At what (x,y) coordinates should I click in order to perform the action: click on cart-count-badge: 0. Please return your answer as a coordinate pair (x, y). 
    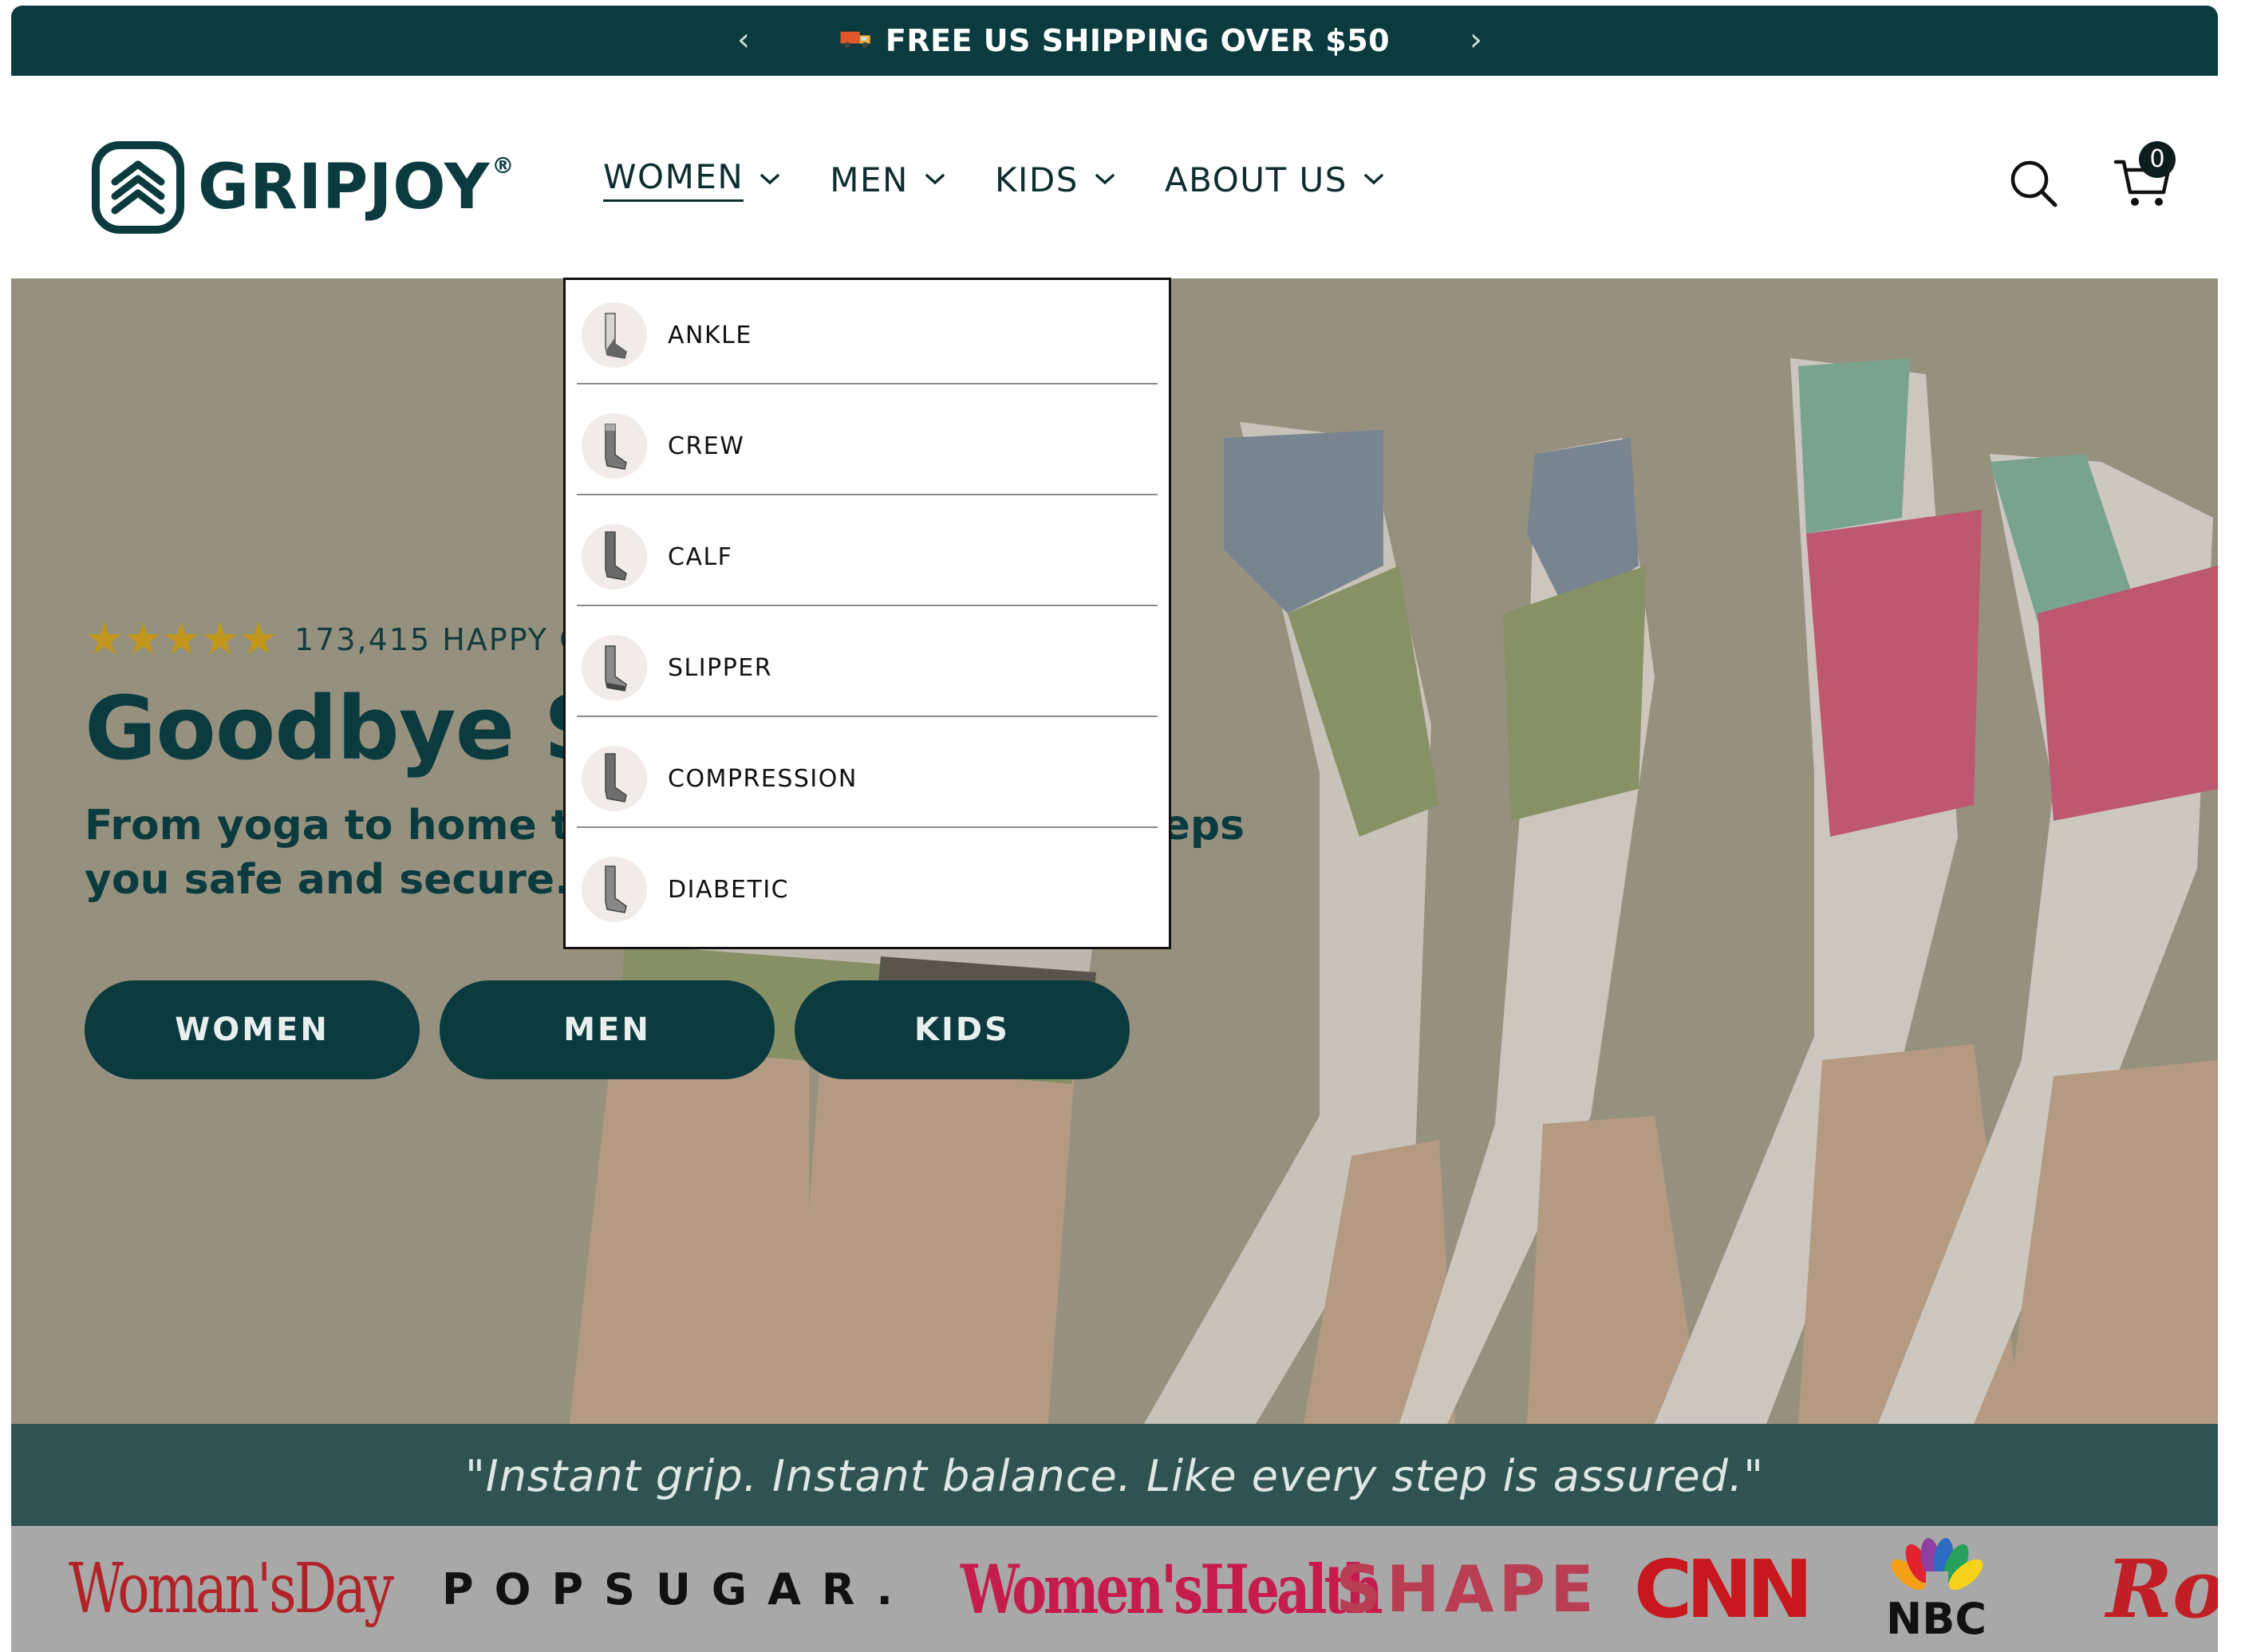
    Looking at the image, I should click on (2157, 159).